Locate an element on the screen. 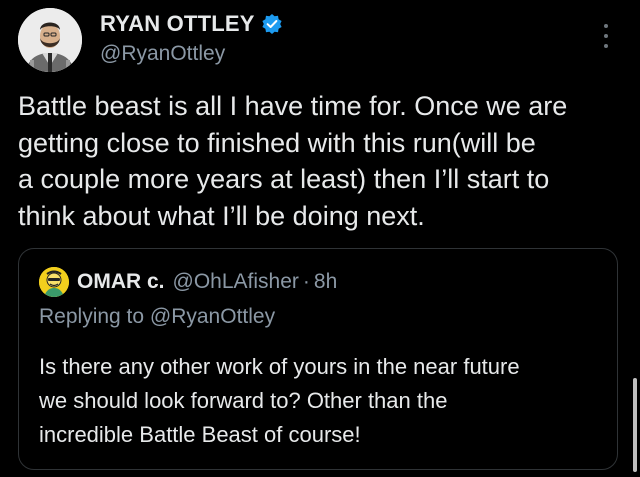 The height and width of the screenshot is (477, 640). author-display-name: RYAN OTTLEY is located at coordinates (177, 24).